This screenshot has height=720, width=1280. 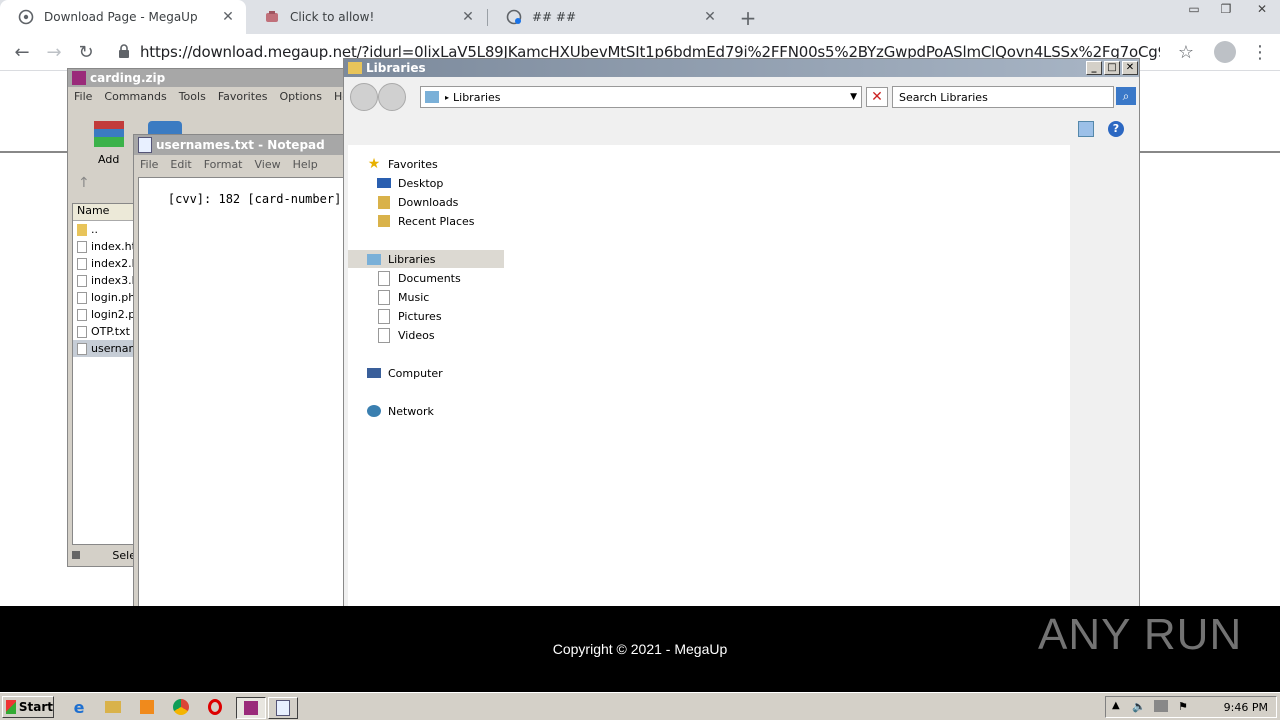 I want to click on anyrun-watermark: ANY RUN, so click(x=1140, y=634).